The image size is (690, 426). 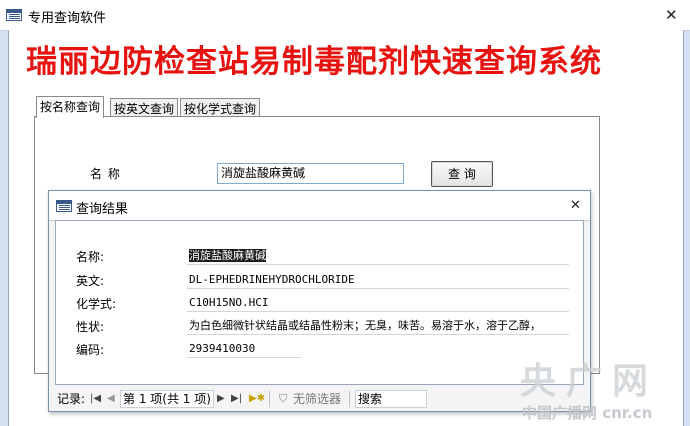 What do you see at coordinates (105, 174) in the screenshot?
I see `name-label: 名 称` at bounding box center [105, 174].